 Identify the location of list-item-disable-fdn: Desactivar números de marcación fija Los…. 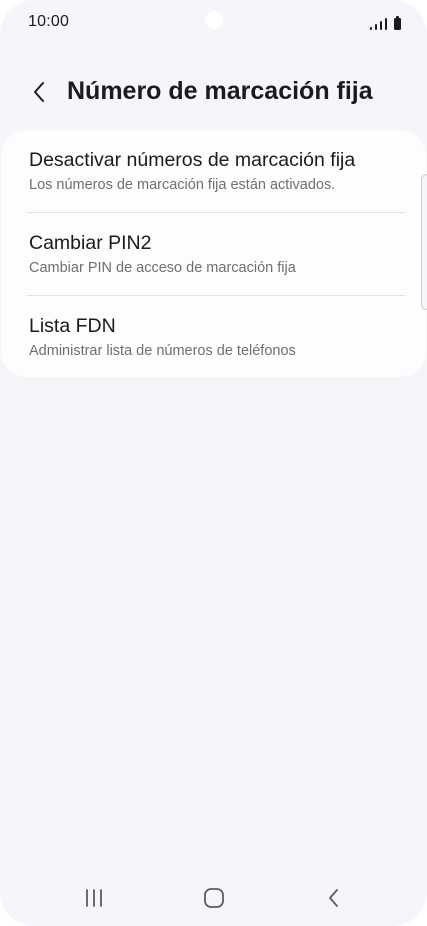
(213, 171).